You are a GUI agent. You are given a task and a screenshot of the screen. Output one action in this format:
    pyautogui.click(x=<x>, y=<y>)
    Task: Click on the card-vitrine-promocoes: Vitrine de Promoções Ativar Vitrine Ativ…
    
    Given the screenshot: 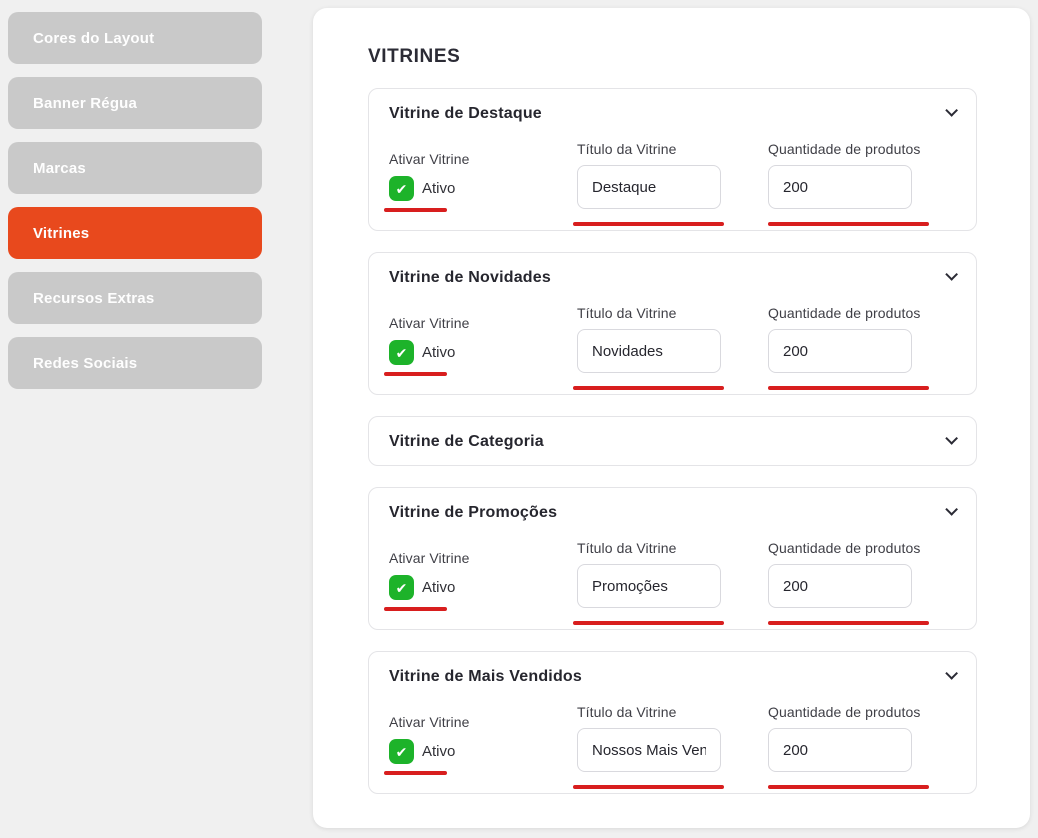 What is the action you would take?
    pyautogui.click(x=672, y=558)
    